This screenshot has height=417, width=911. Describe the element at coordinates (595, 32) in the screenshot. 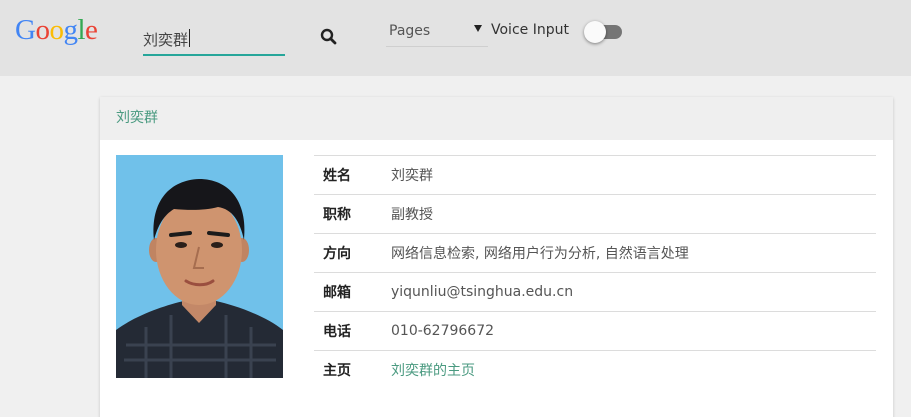

I see `toggle-knob` at that location.